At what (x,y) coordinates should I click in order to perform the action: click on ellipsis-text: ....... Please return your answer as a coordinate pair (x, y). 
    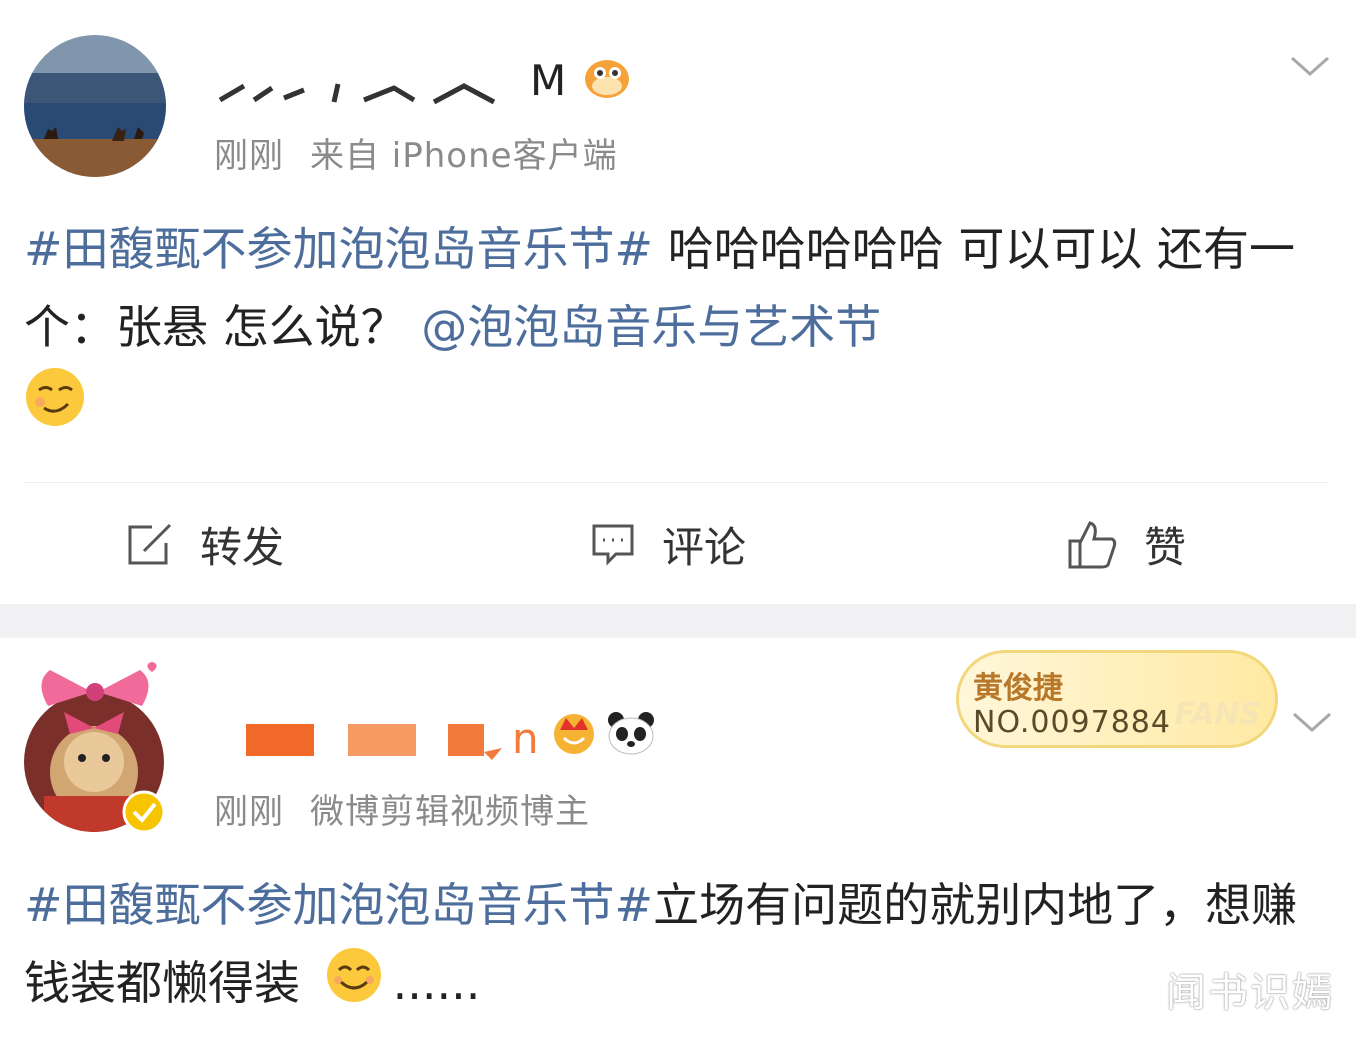
    Looking at the image, I should click on (436, 983).